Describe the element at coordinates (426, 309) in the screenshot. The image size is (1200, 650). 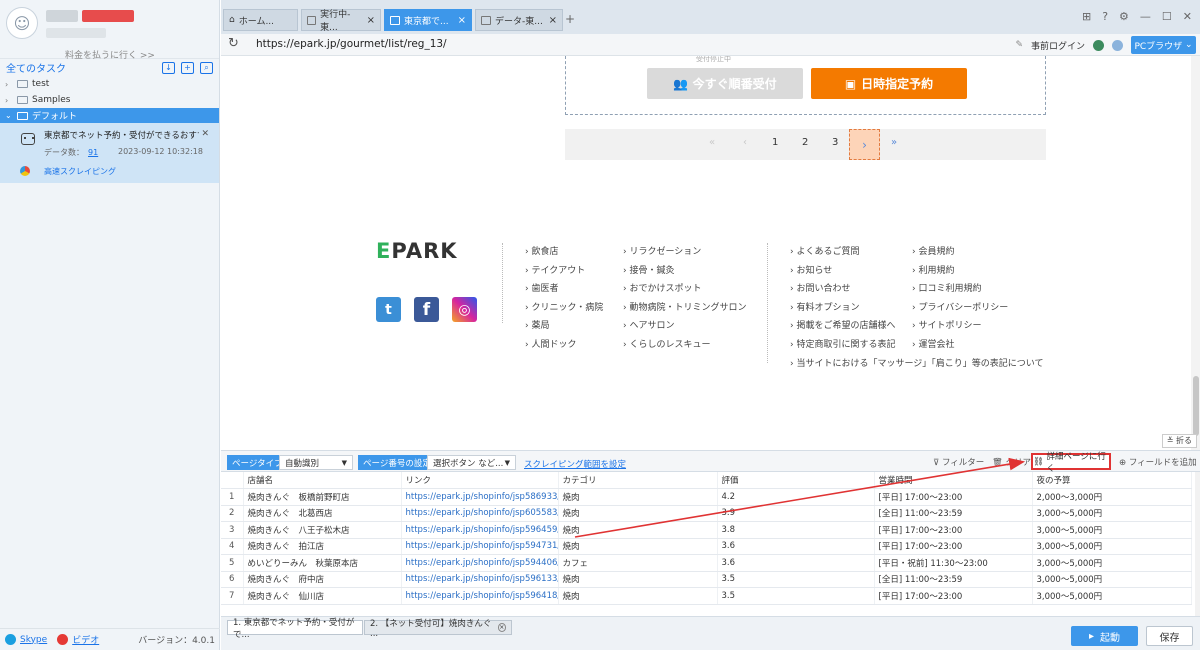
I see `facebook-icon: f` at that location.